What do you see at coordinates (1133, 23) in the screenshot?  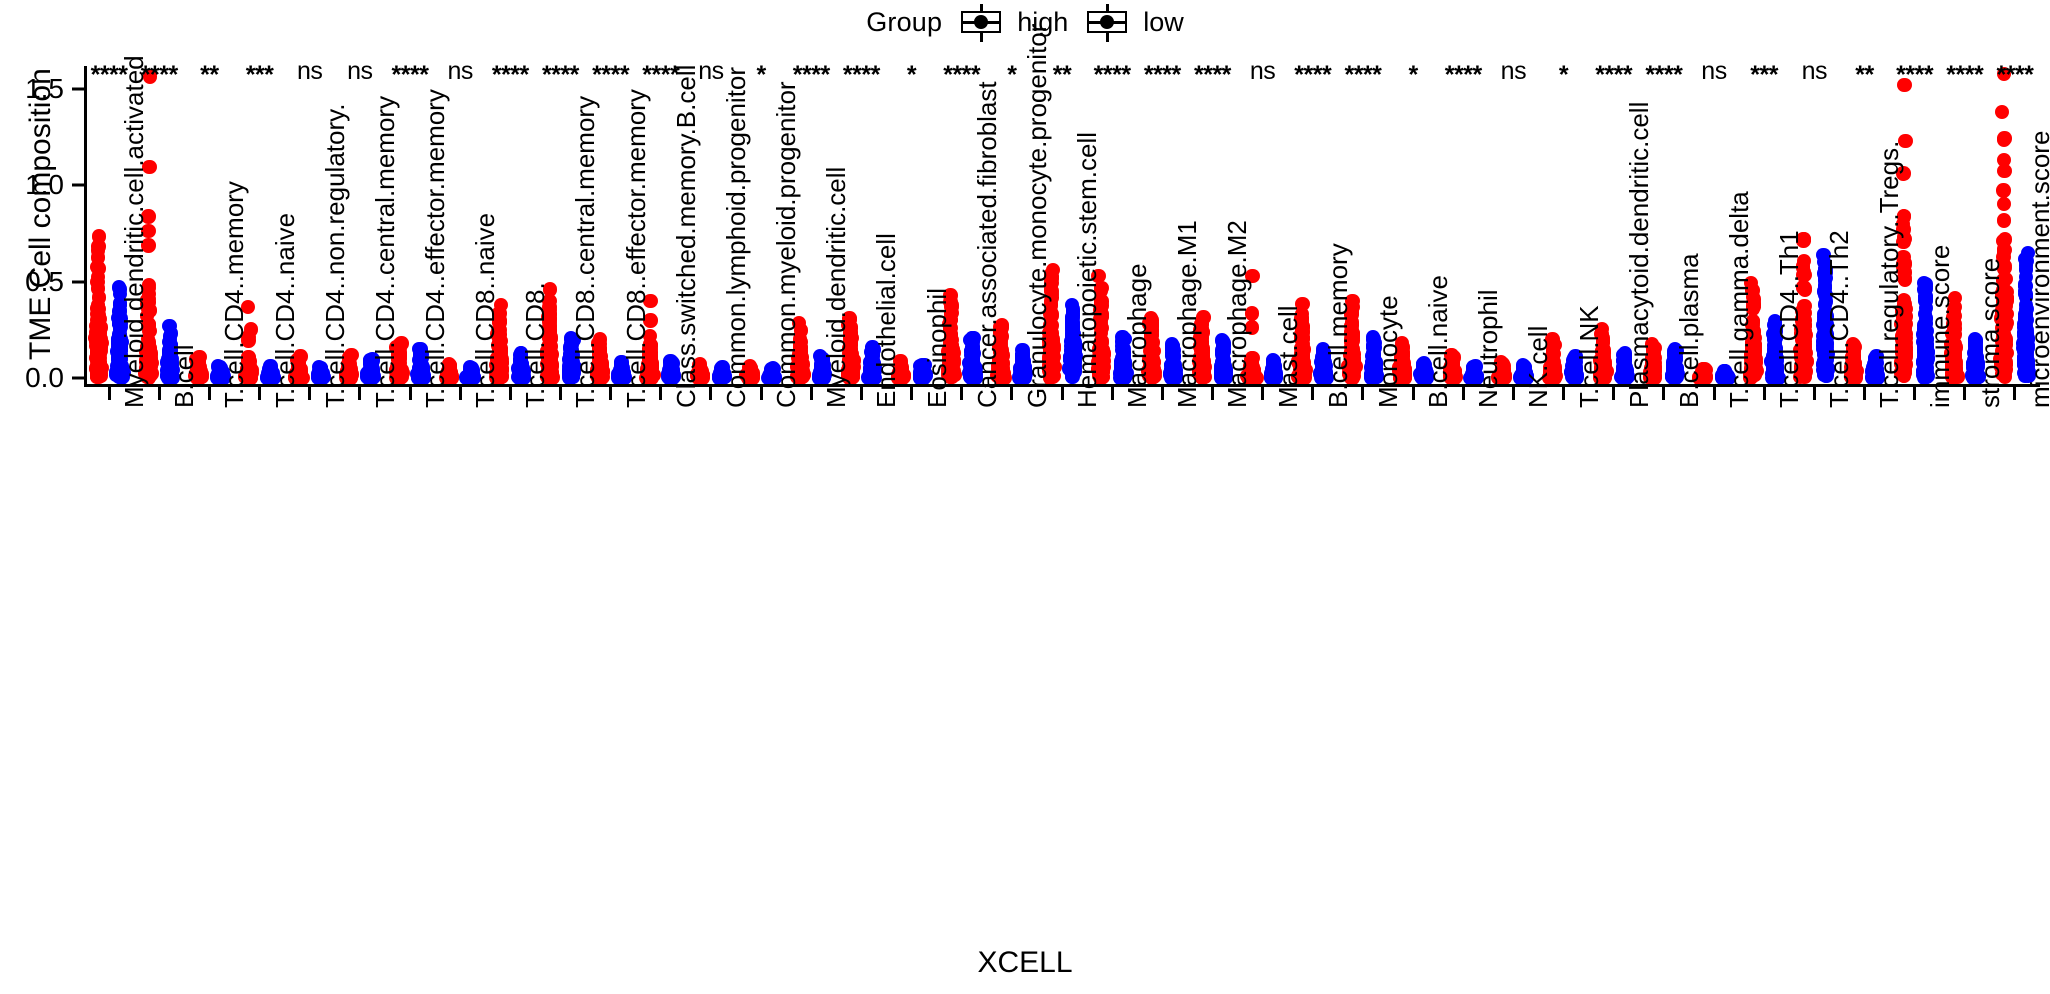 I see `legend-item-low: low` at bounding box center [1133, 23].